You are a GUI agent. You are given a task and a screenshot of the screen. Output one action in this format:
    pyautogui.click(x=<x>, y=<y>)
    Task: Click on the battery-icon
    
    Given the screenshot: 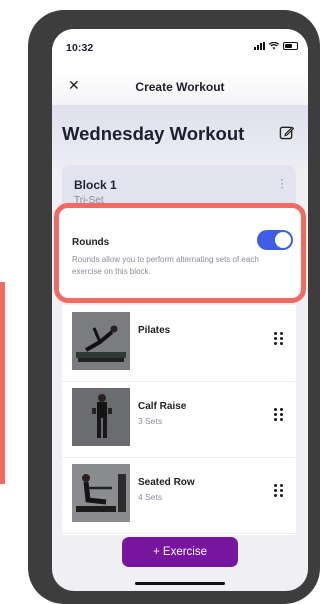 What is the action you would take?
    pyautogui.click(x=290, y=46)
    